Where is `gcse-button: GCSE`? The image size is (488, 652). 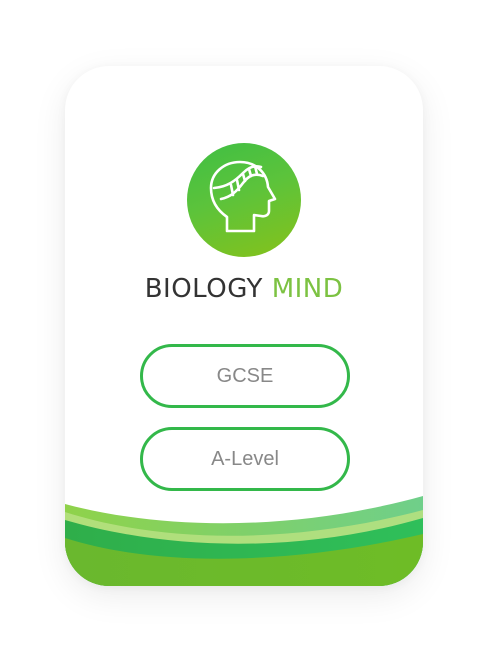 gcse-button: GCSE is located at coordinates (245, 376).